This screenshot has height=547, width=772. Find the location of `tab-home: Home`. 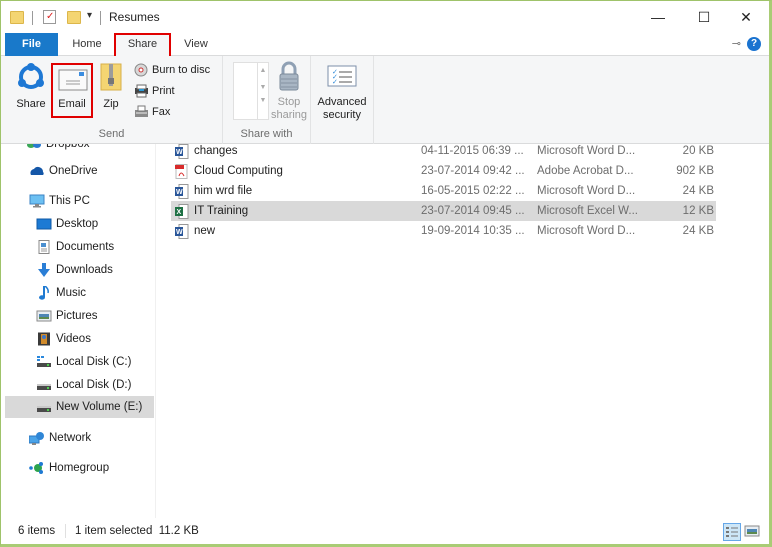

tab-home: Home is located at coordinates (87, 44).